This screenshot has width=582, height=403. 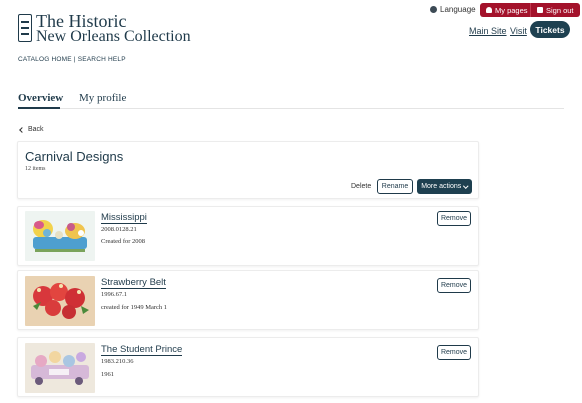 What do you see at coordinates (107, 374) in the screenshot?
I see `item-note: 1961` at bounding box center [107, 374].